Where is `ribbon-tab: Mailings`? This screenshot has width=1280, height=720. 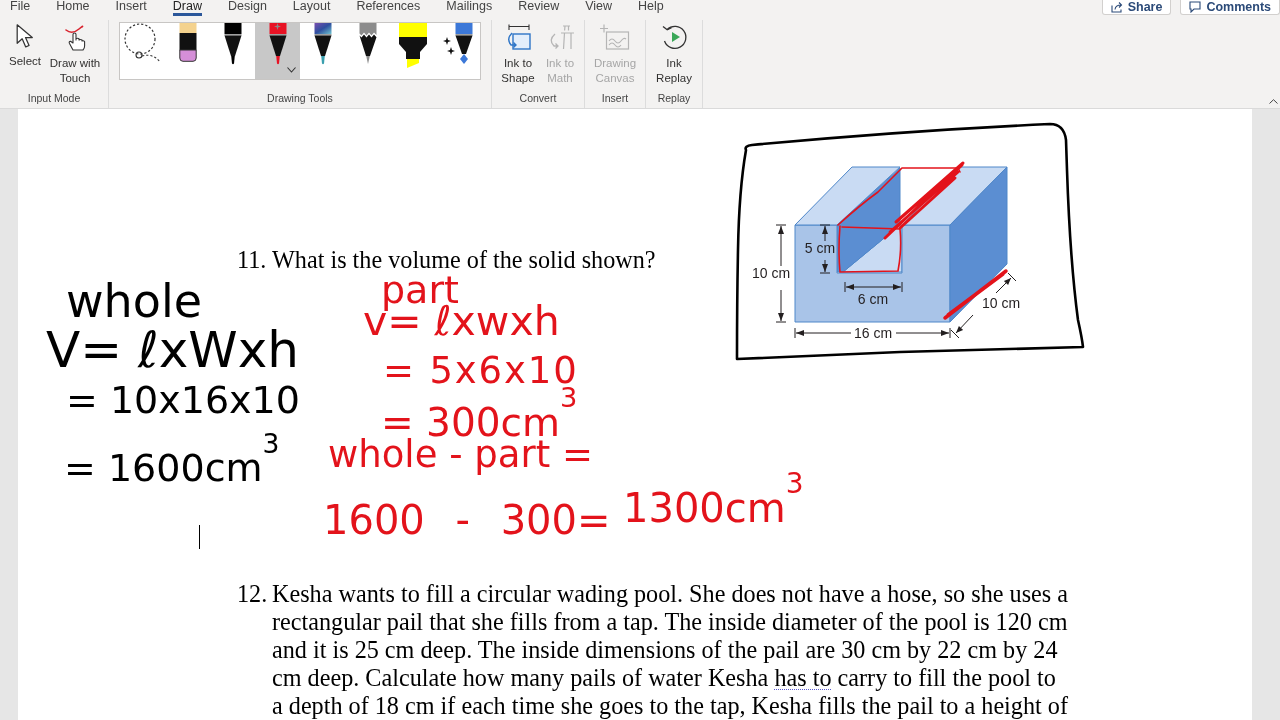
ribbon-tab: Mailings is located at coordinates (469, 8).